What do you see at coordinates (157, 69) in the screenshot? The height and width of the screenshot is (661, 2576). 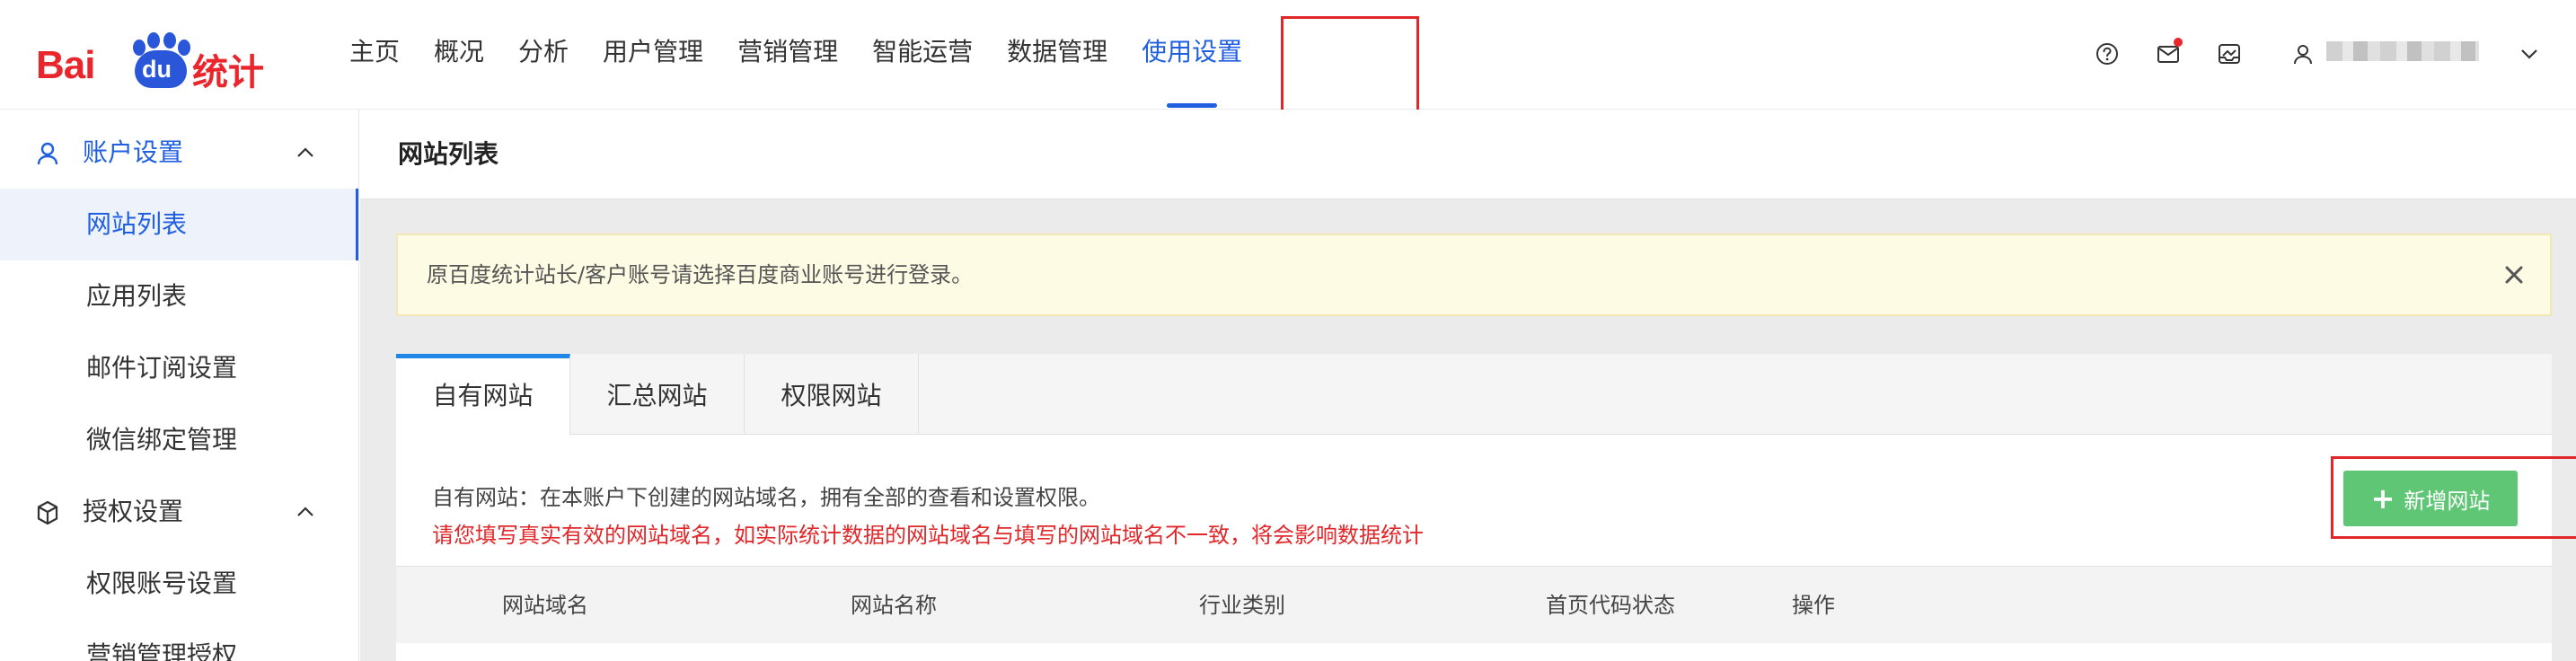 I see `logo-du-text: du` at bounding box center [157, 69].